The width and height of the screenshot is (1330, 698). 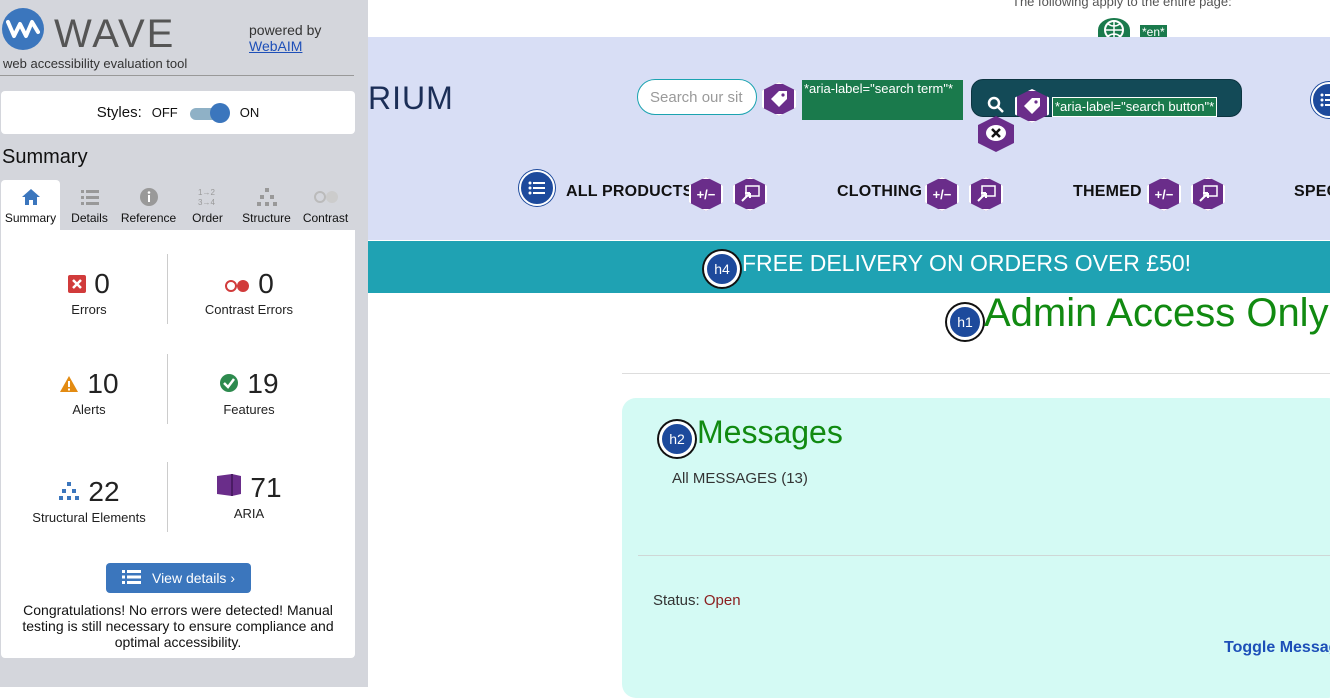 What do you see at coordinates (89, 309) in the screenshot?
I see `errors-label: Errors` at bounding box center [89, 309].